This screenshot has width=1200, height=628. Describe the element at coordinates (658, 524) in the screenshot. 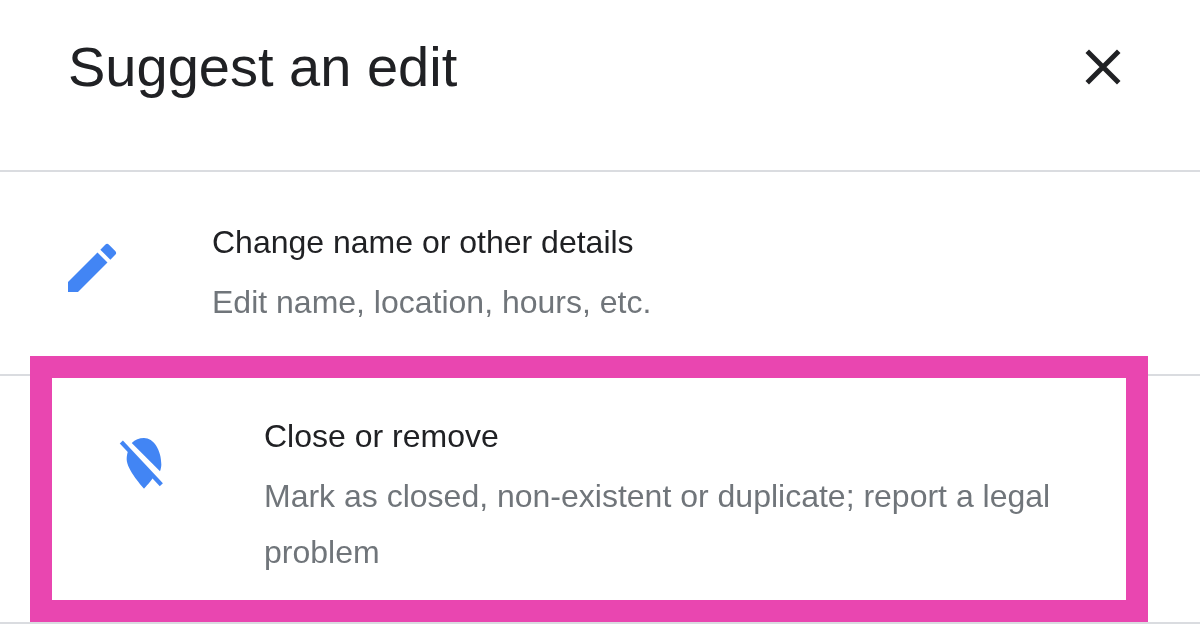

I see `item-description: Mark as closed, non-existent or duplicate; report a legal problem` at that location.